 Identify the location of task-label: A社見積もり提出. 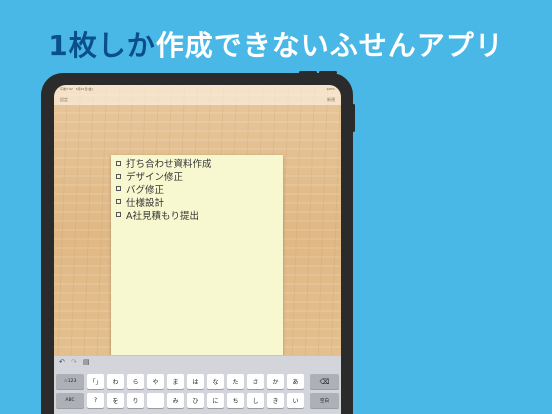
(162, 216).